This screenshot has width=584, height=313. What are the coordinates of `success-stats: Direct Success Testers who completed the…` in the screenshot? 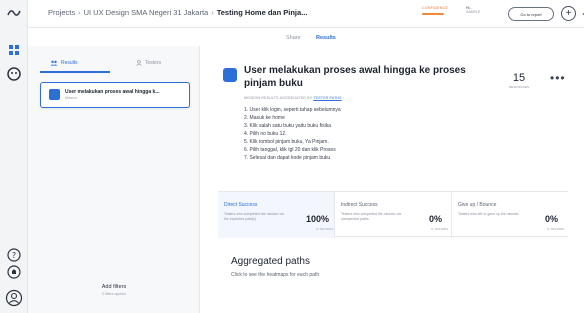 It's located at (393, 214).